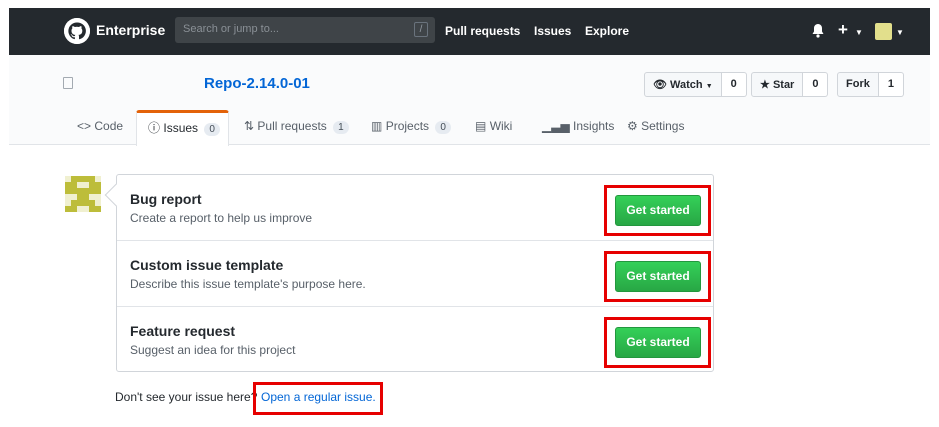 Image resolution: width=939 pixels, height=427 pixels. I want to click on template-title: Bug report, so click(166, 199).